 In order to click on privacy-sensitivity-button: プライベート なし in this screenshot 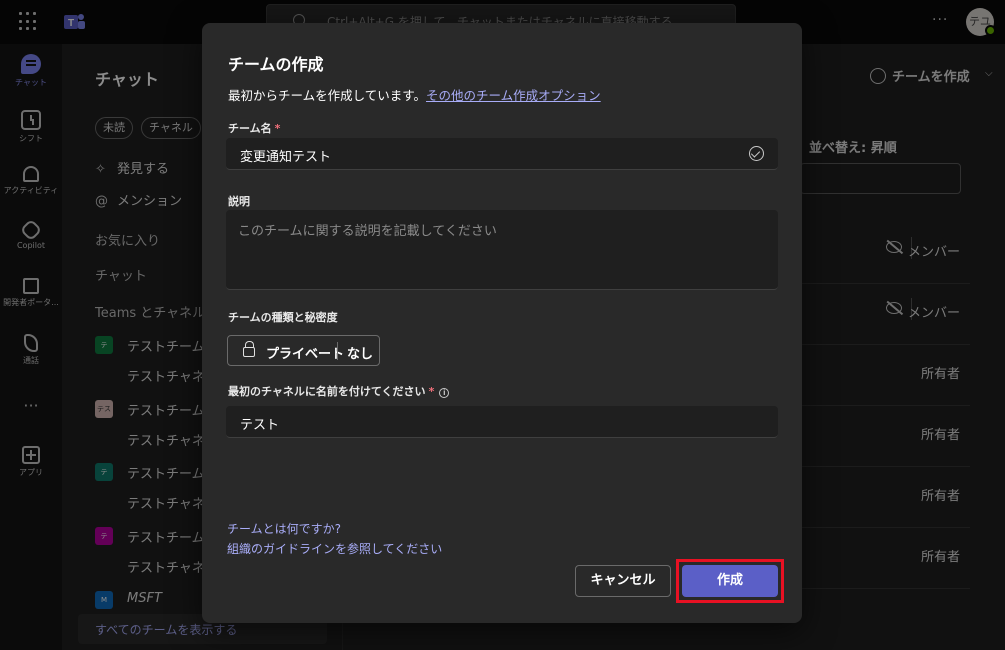, I will do `click(303, 350)`.